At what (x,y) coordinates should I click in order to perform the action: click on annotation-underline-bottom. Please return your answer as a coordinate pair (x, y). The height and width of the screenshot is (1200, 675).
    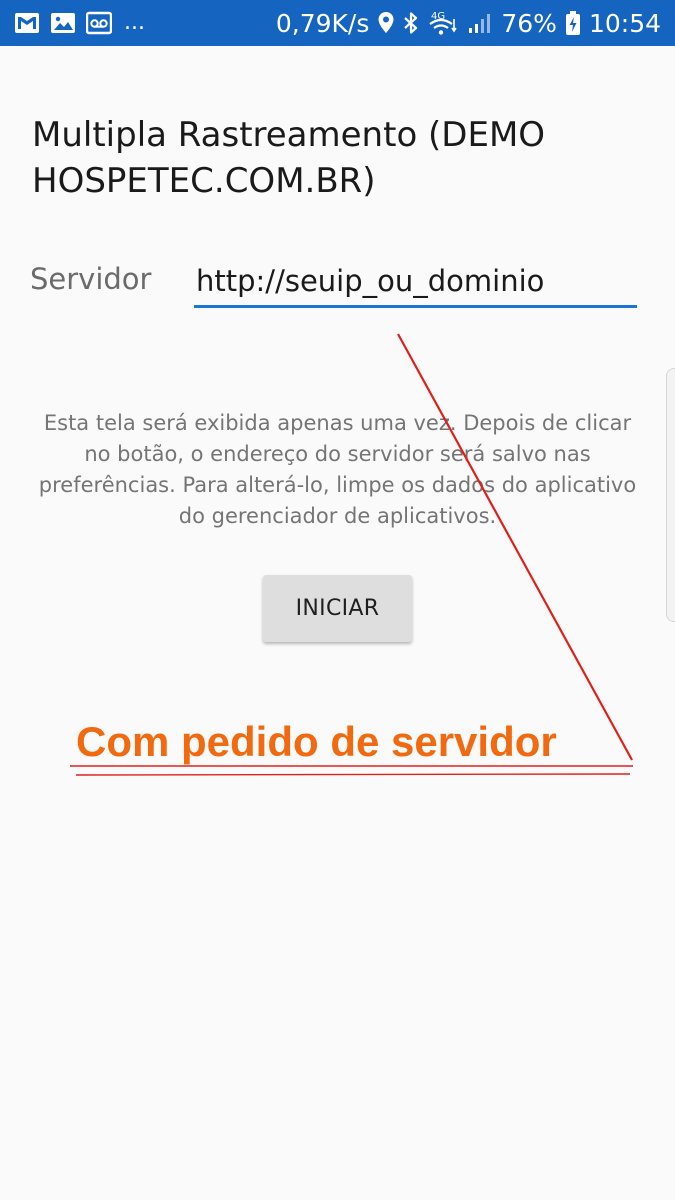
    Looking at the image, I should click on (353, 774).